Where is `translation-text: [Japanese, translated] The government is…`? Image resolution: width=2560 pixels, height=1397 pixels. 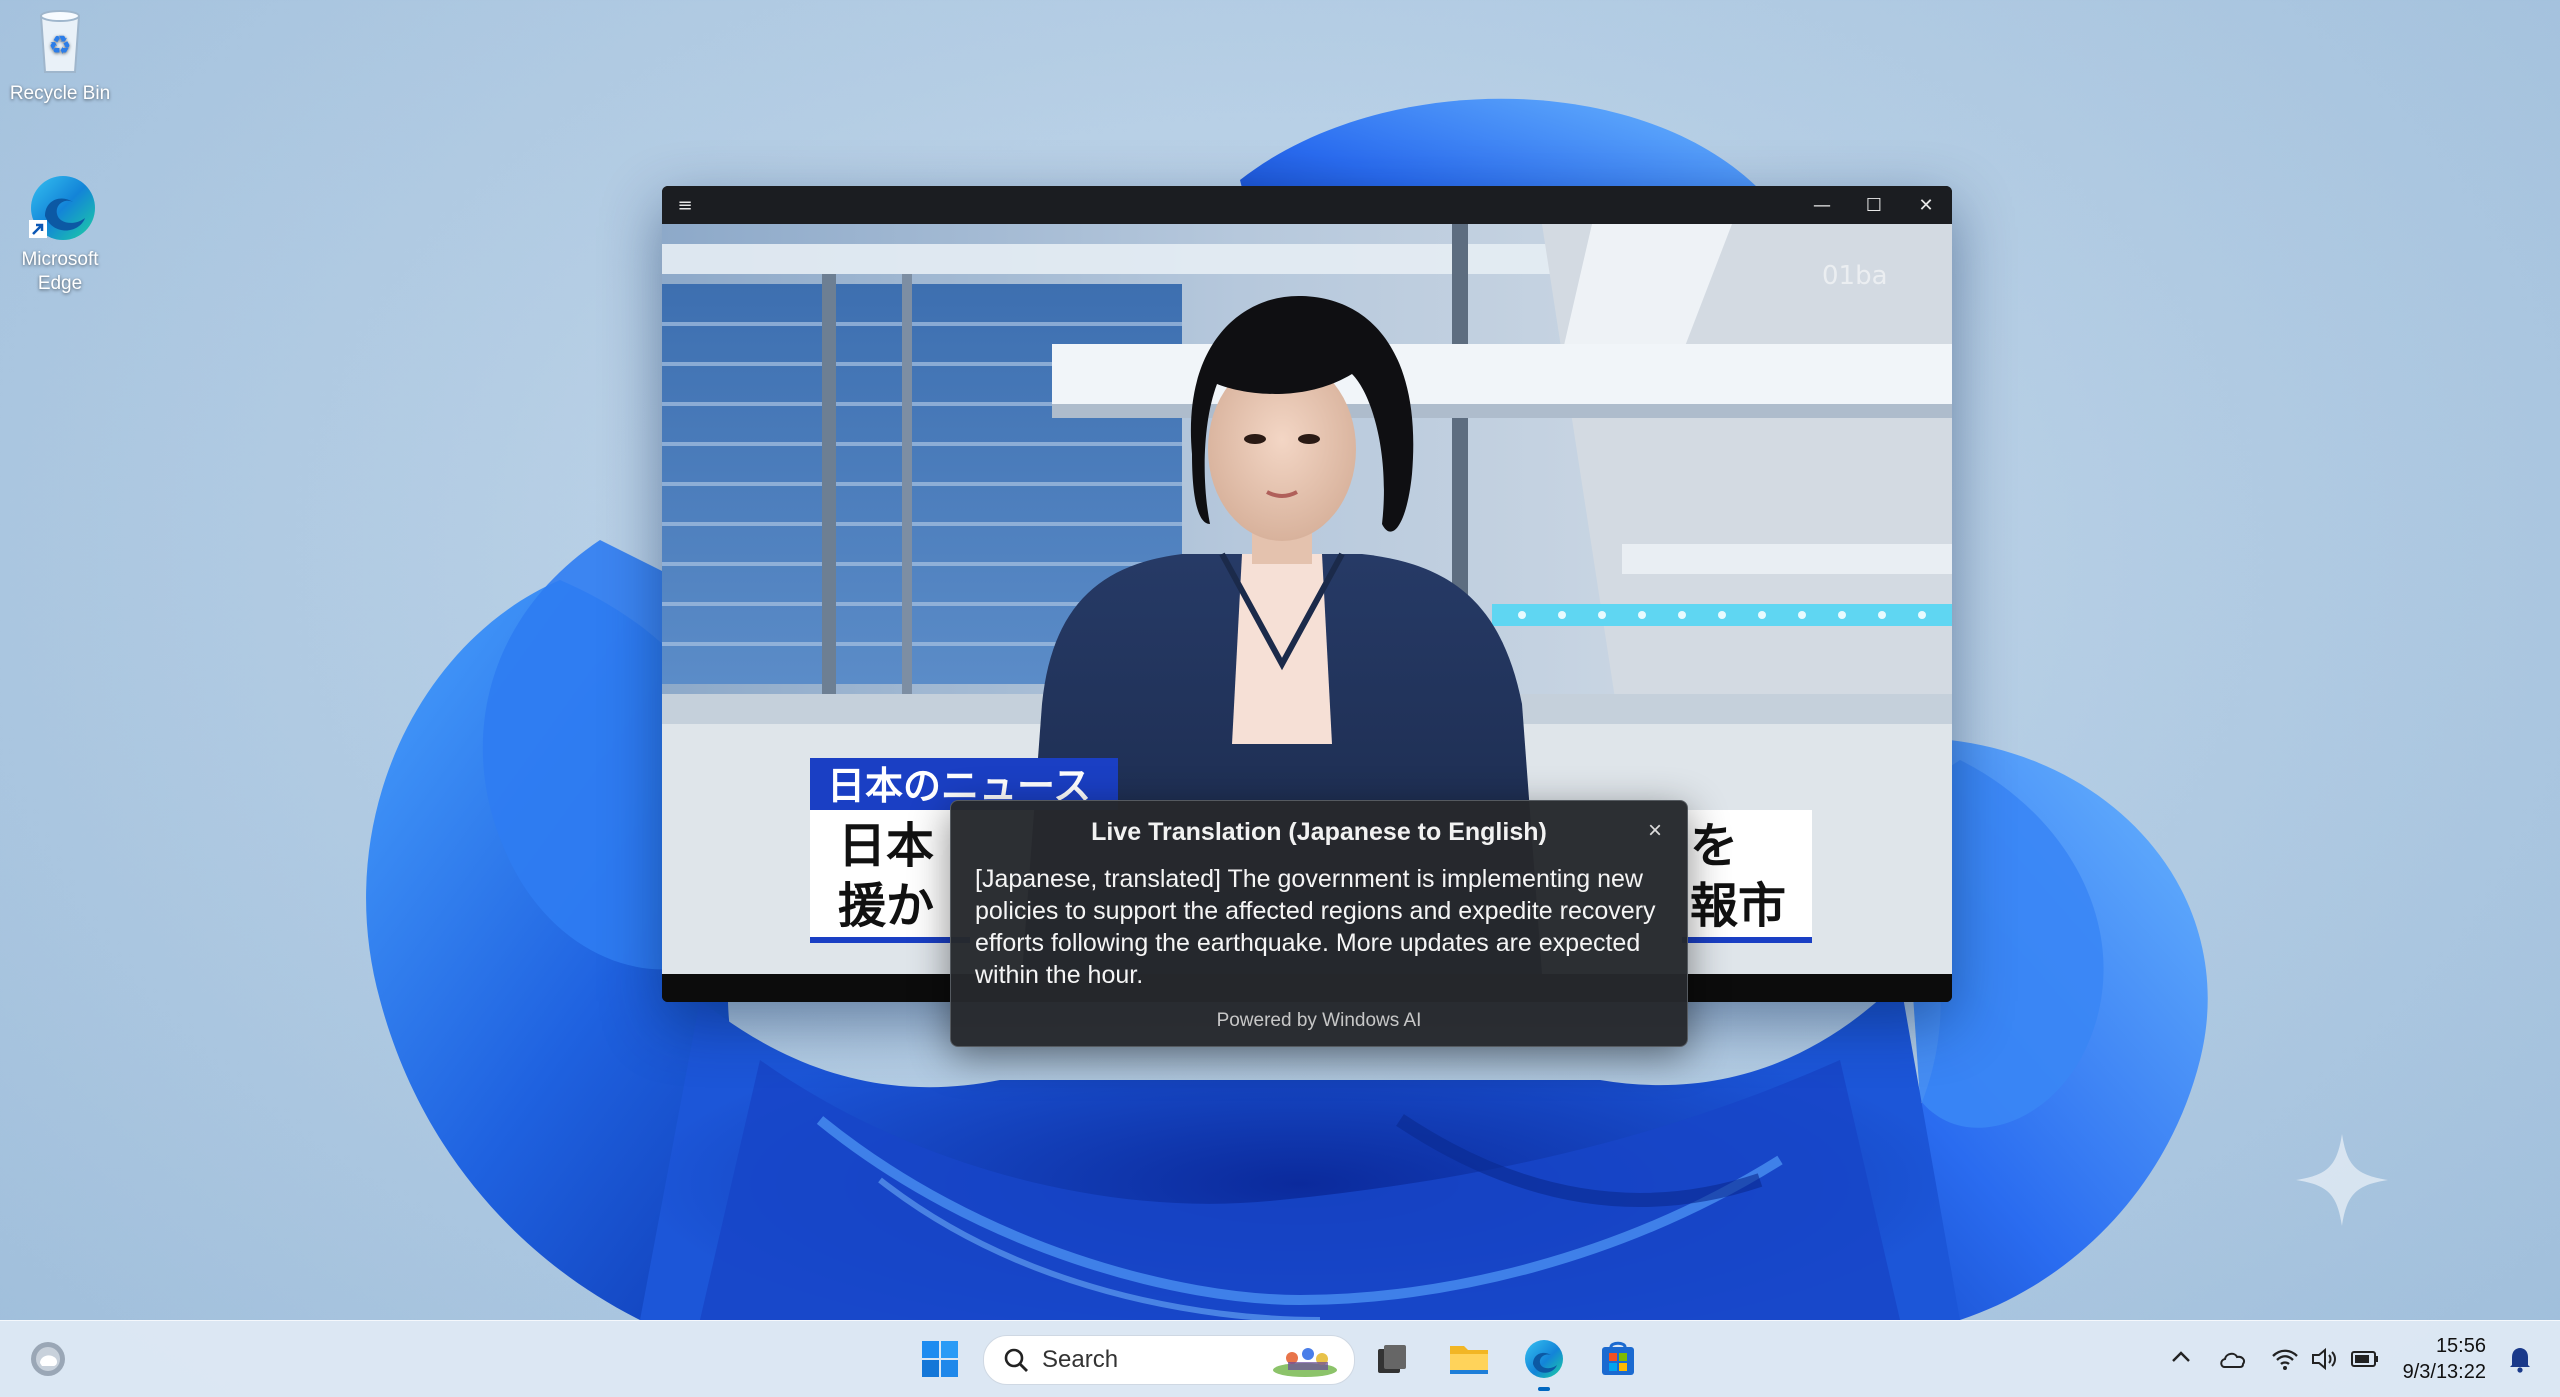 translation-text: [Japanese, translated] The government is… is located at coordinates (1315, 927).